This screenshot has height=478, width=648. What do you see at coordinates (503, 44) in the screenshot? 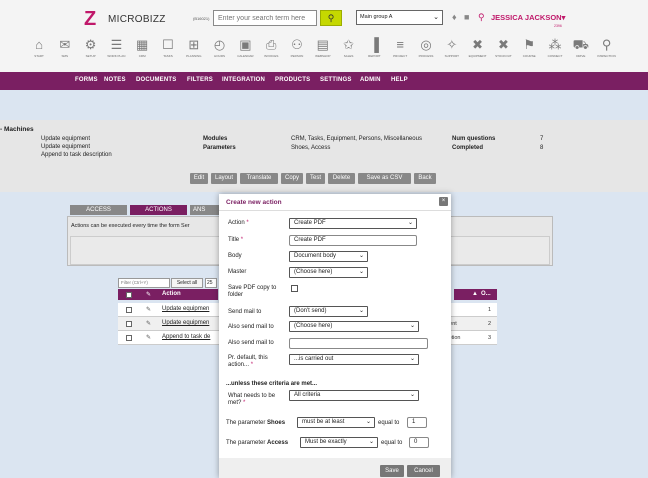
I see `stockout-icon-glyph: ✖` at bounding box center [503, 44].